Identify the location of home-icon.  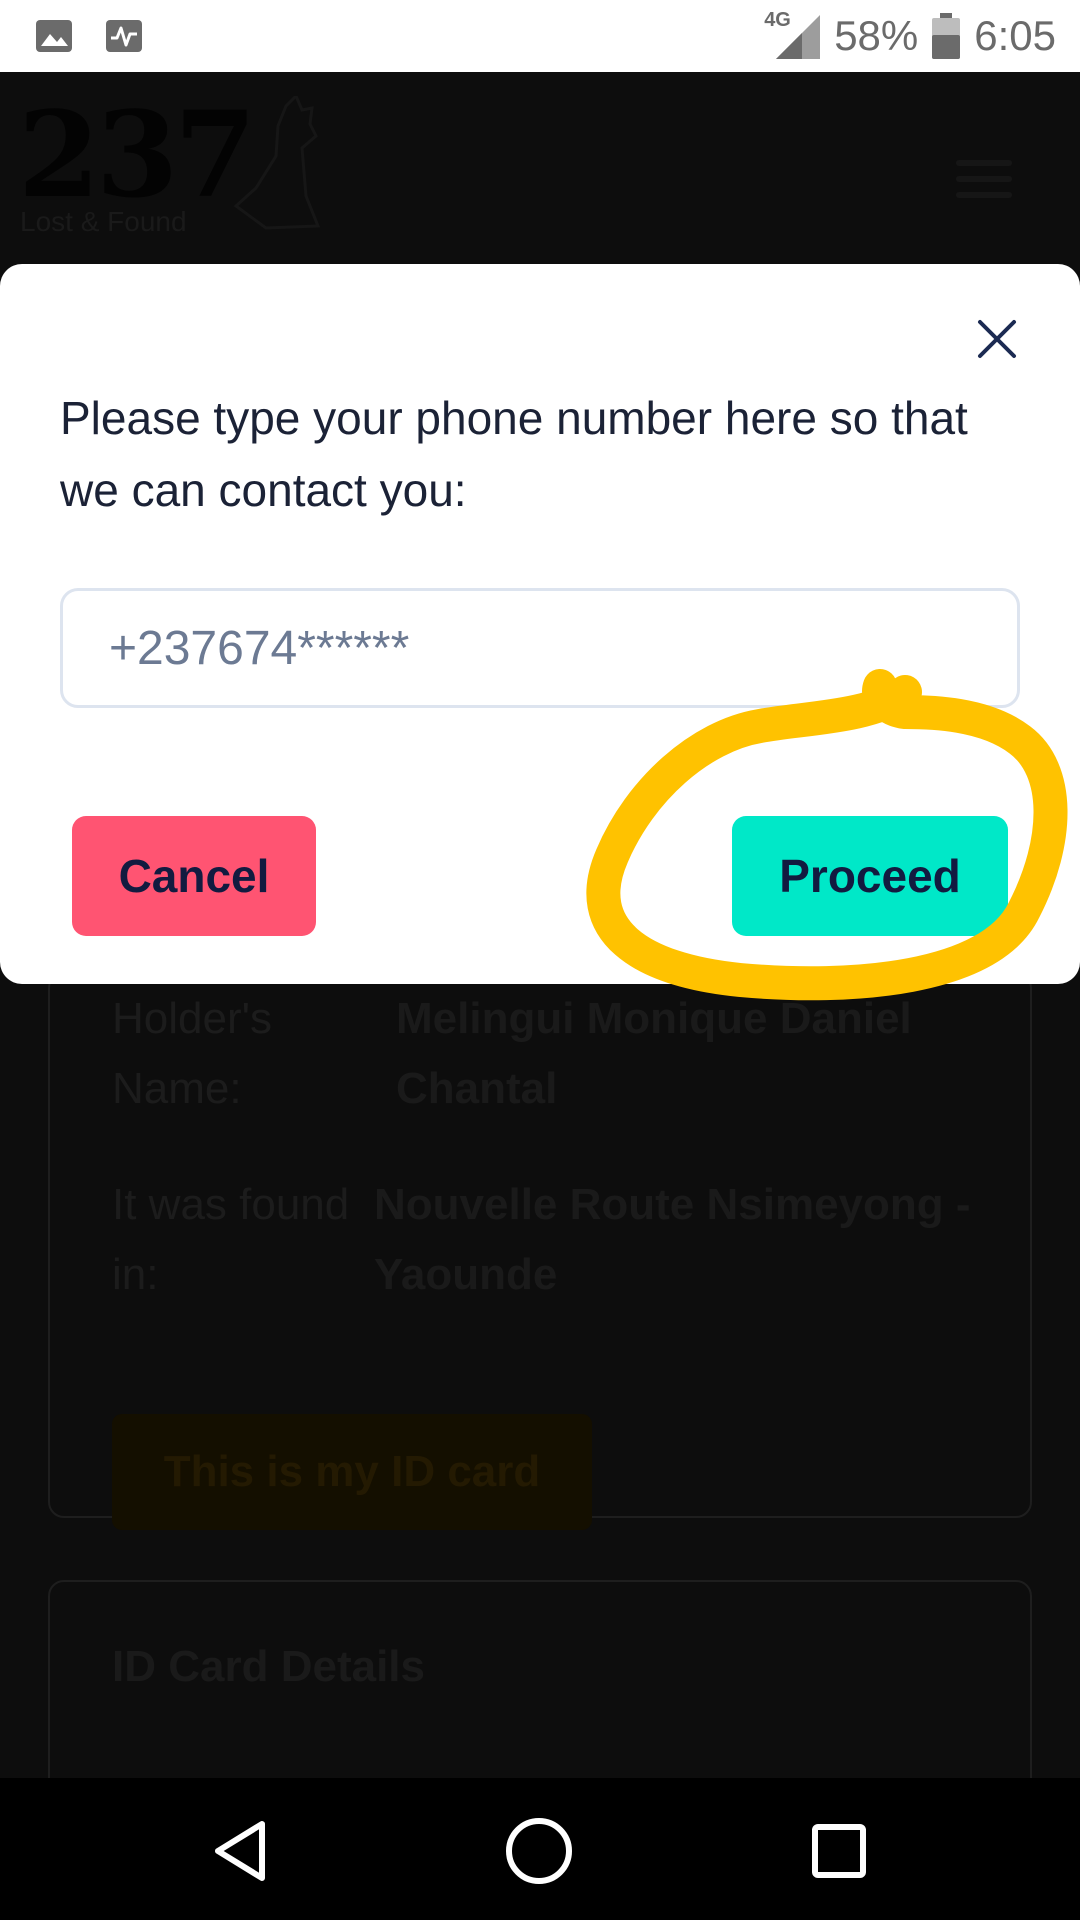
(539, 1851).